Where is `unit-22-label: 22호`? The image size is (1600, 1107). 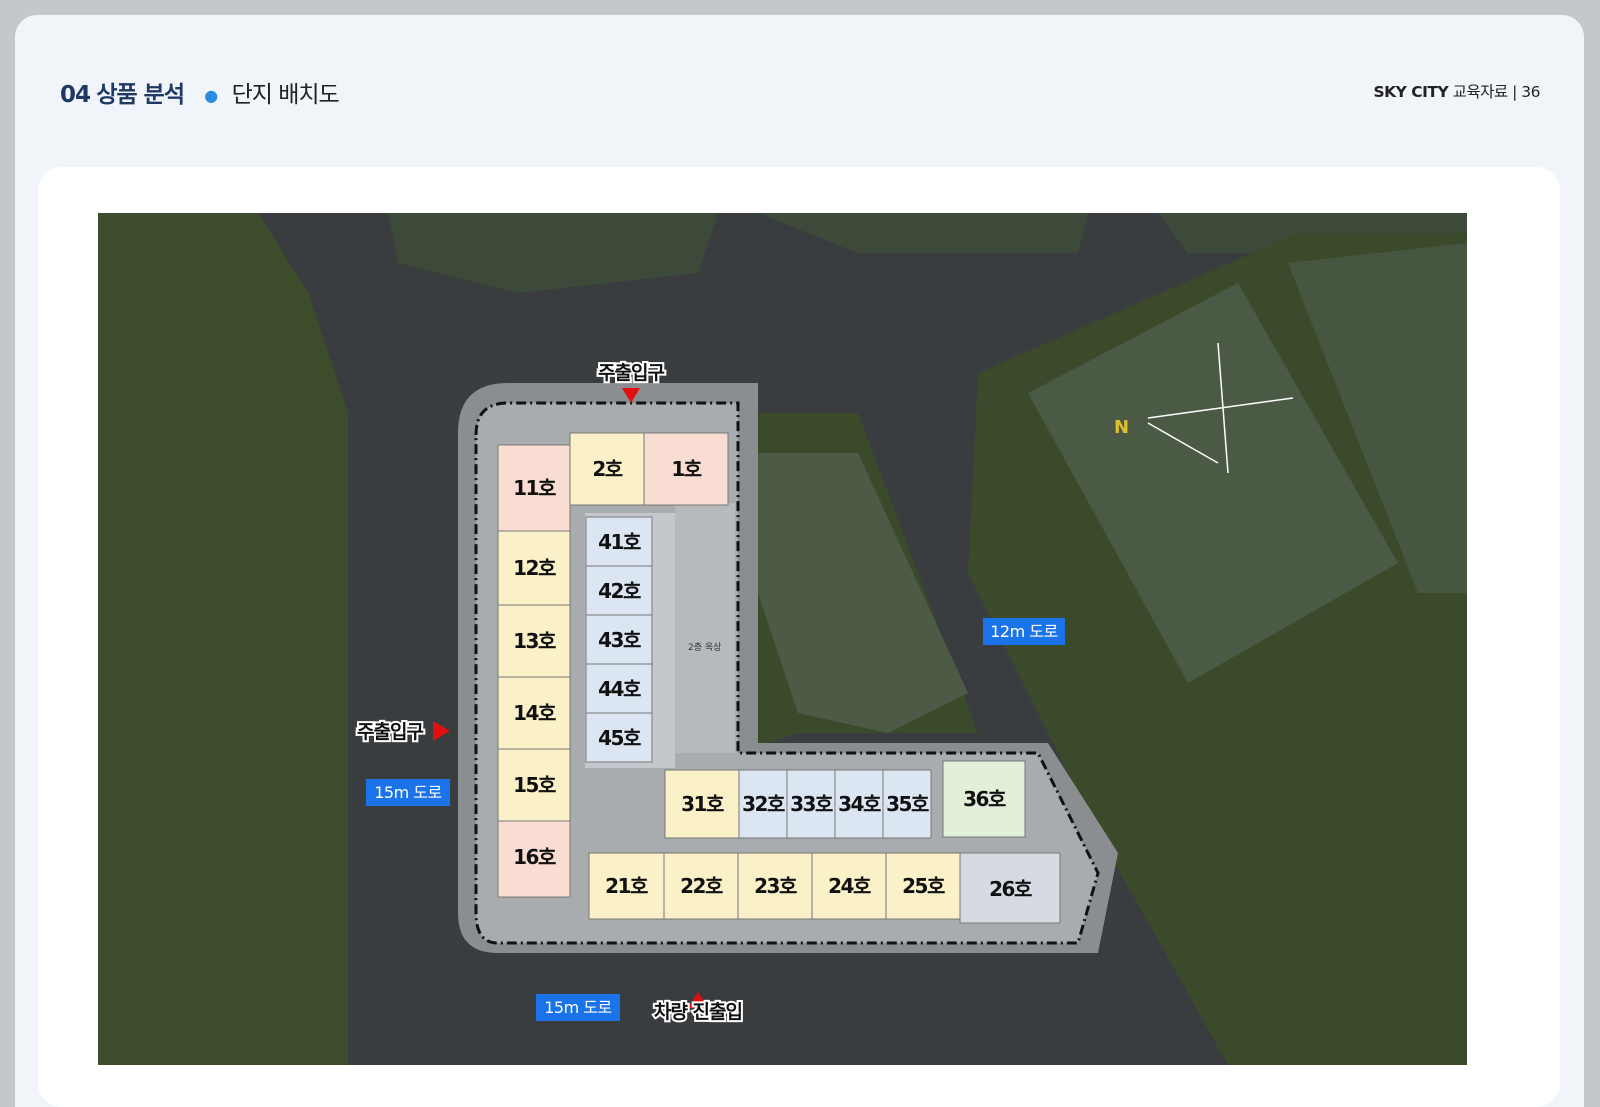 unit-22-label: 22호 is located at coordinates (701, 886).